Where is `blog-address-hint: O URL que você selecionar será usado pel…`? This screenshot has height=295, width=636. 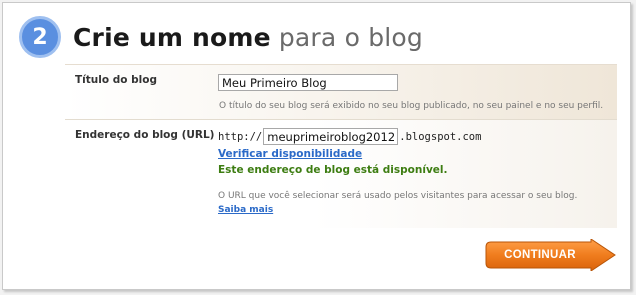
blog-address-hint: O URL que você selecionar será usado pel… is located at coordinates (398, 203).